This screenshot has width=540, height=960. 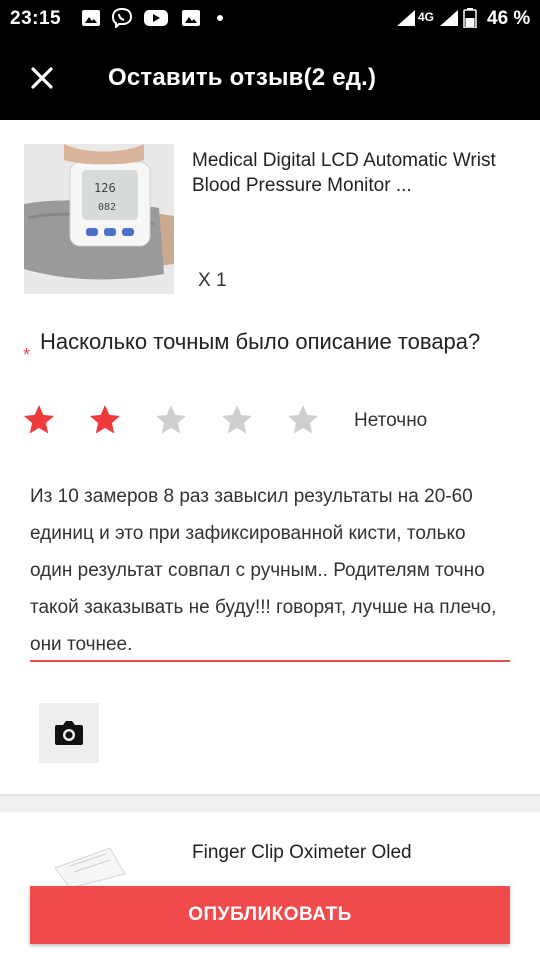 I want to click on network-type: 4G, so click(x=426, y=17).